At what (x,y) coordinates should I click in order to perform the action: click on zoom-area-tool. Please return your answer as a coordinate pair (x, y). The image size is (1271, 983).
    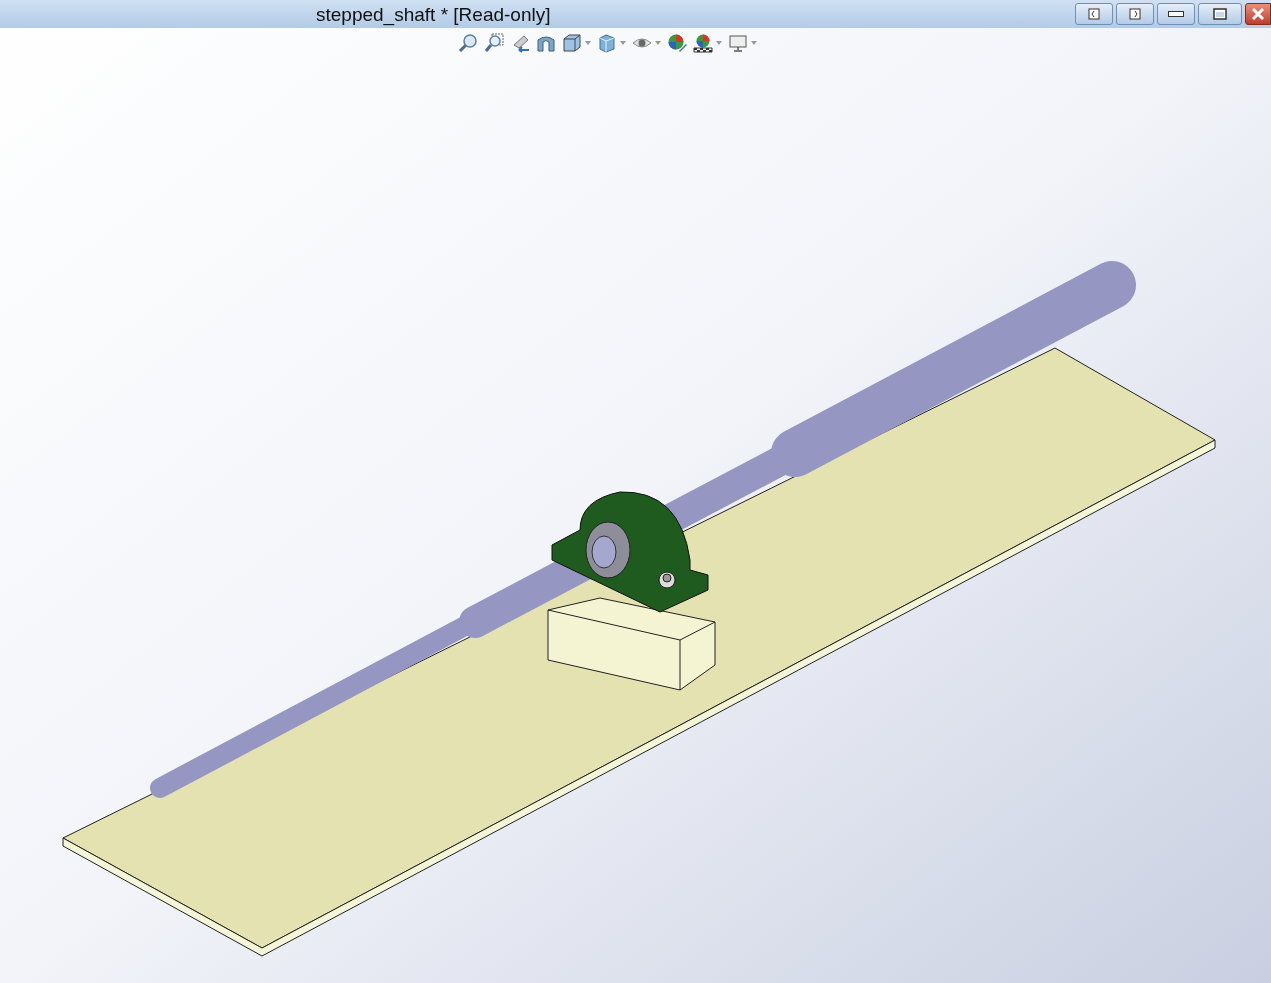
    Looking at the image, I should click on (494, 43).